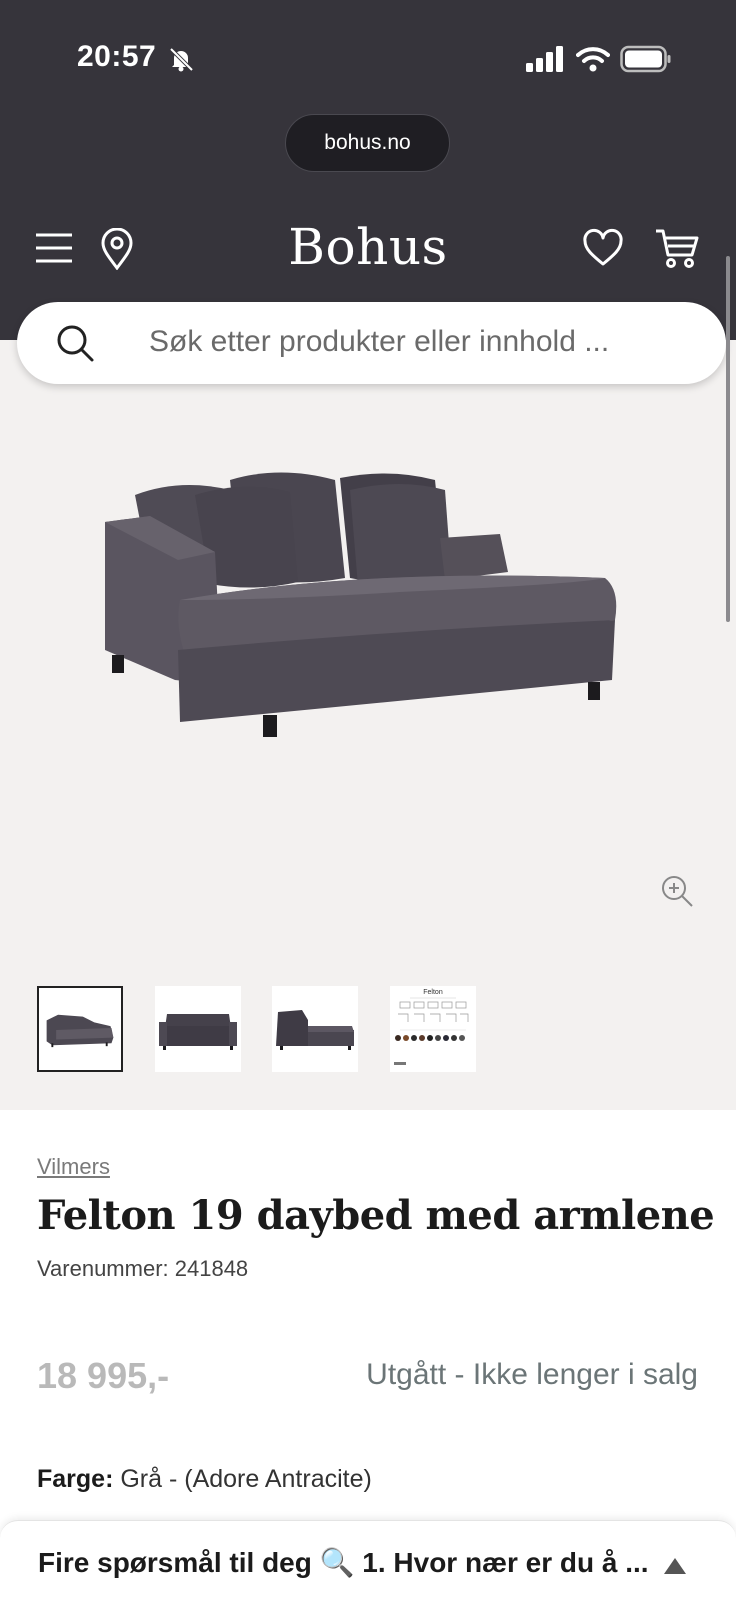 This screenshot has width=736, height=1600. I want to click on wifi-icon, so click(593, 59).